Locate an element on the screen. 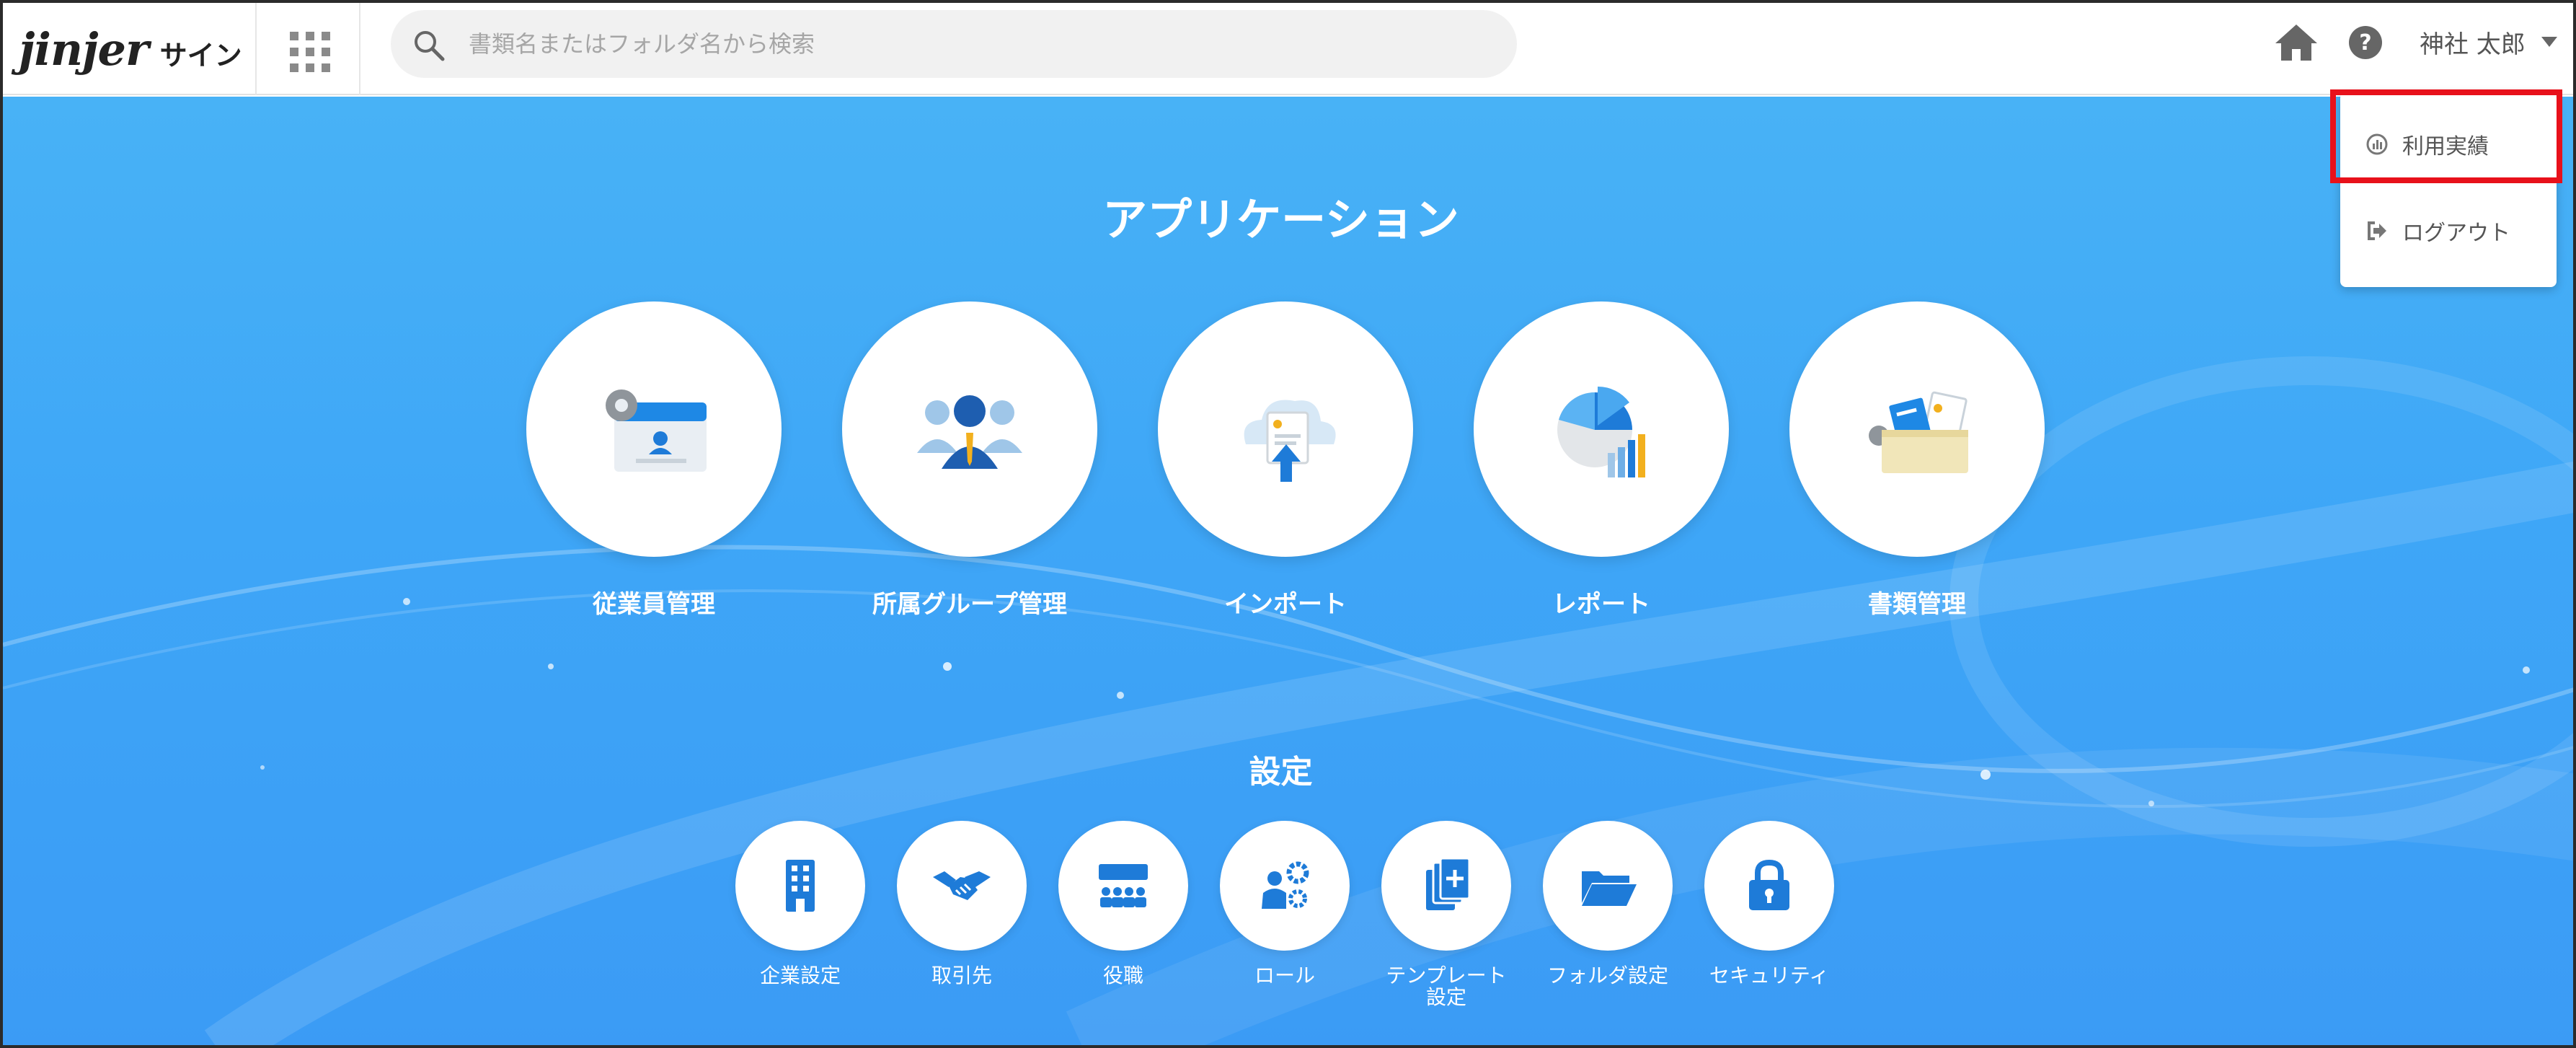 This screenshot has height=1048, width=2576. app-label: レポート is located at coordinates (1601, 604).